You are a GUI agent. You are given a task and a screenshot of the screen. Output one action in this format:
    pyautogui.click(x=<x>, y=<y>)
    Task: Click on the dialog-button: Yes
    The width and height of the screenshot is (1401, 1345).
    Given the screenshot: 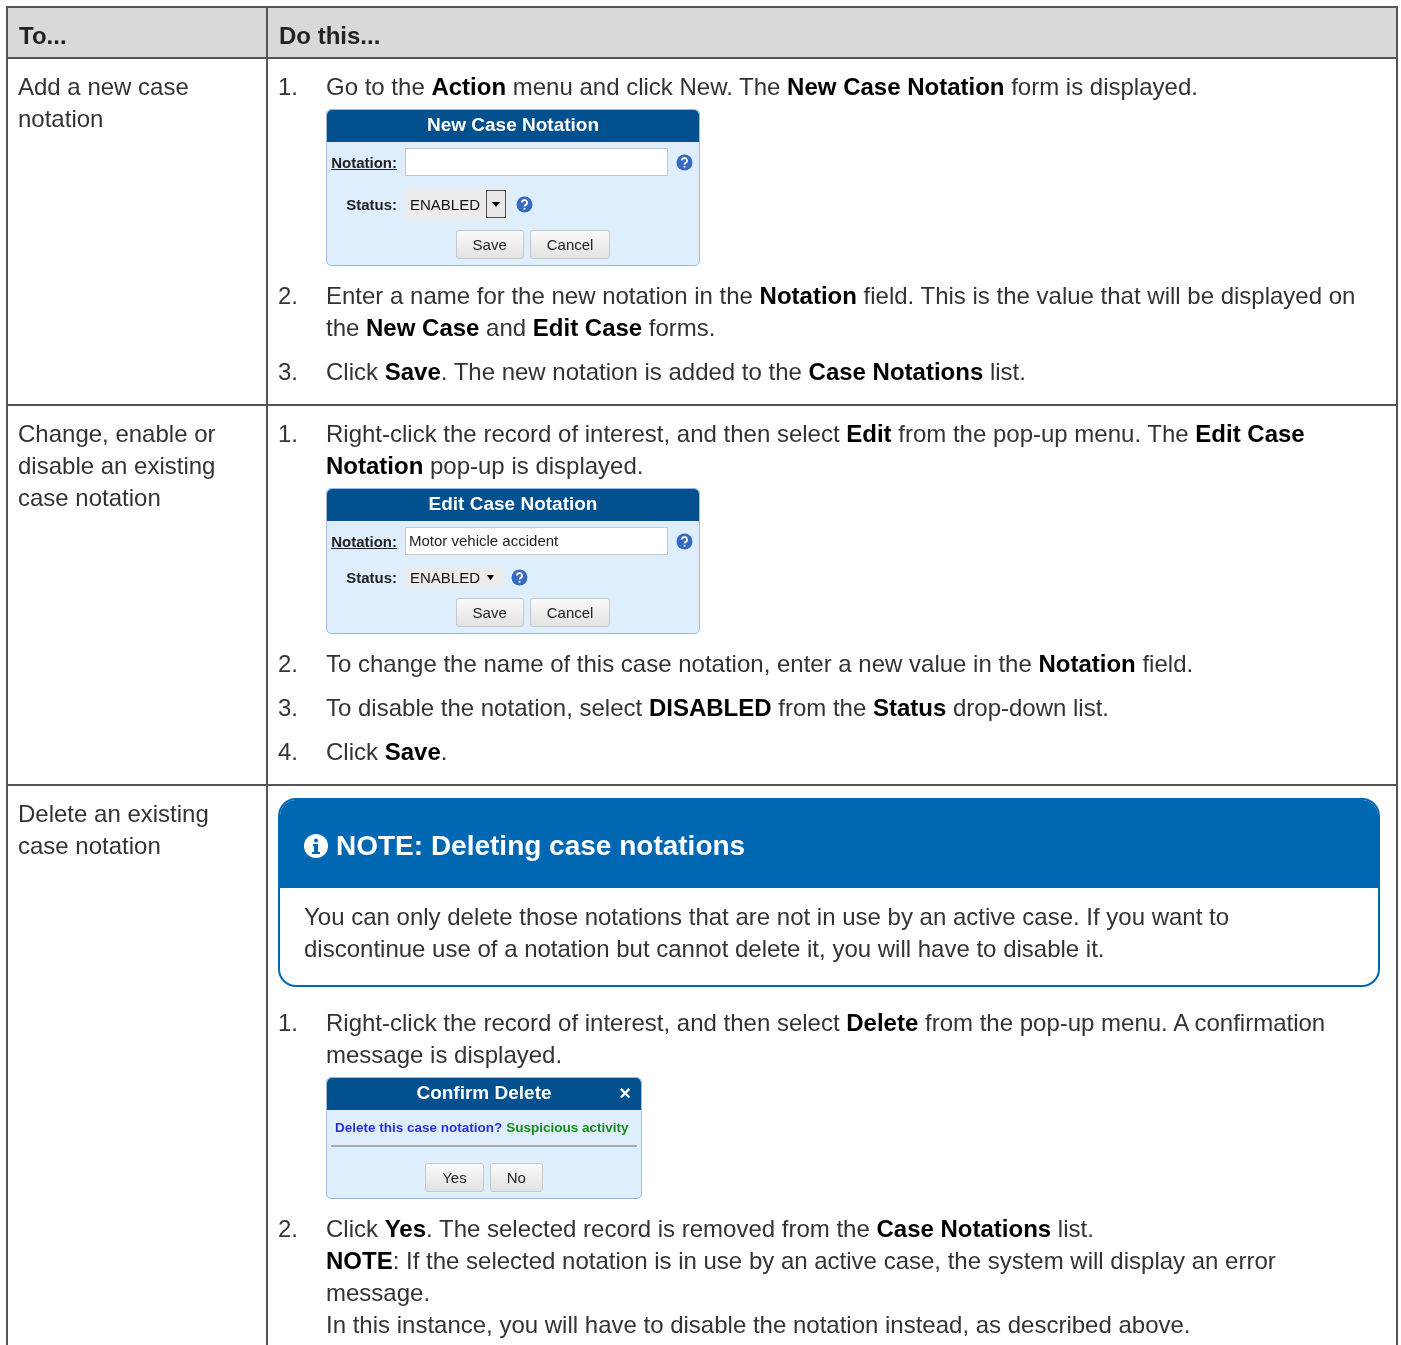 What is the action you would take?
    pyautogui.click(x=454, y=1177)
    